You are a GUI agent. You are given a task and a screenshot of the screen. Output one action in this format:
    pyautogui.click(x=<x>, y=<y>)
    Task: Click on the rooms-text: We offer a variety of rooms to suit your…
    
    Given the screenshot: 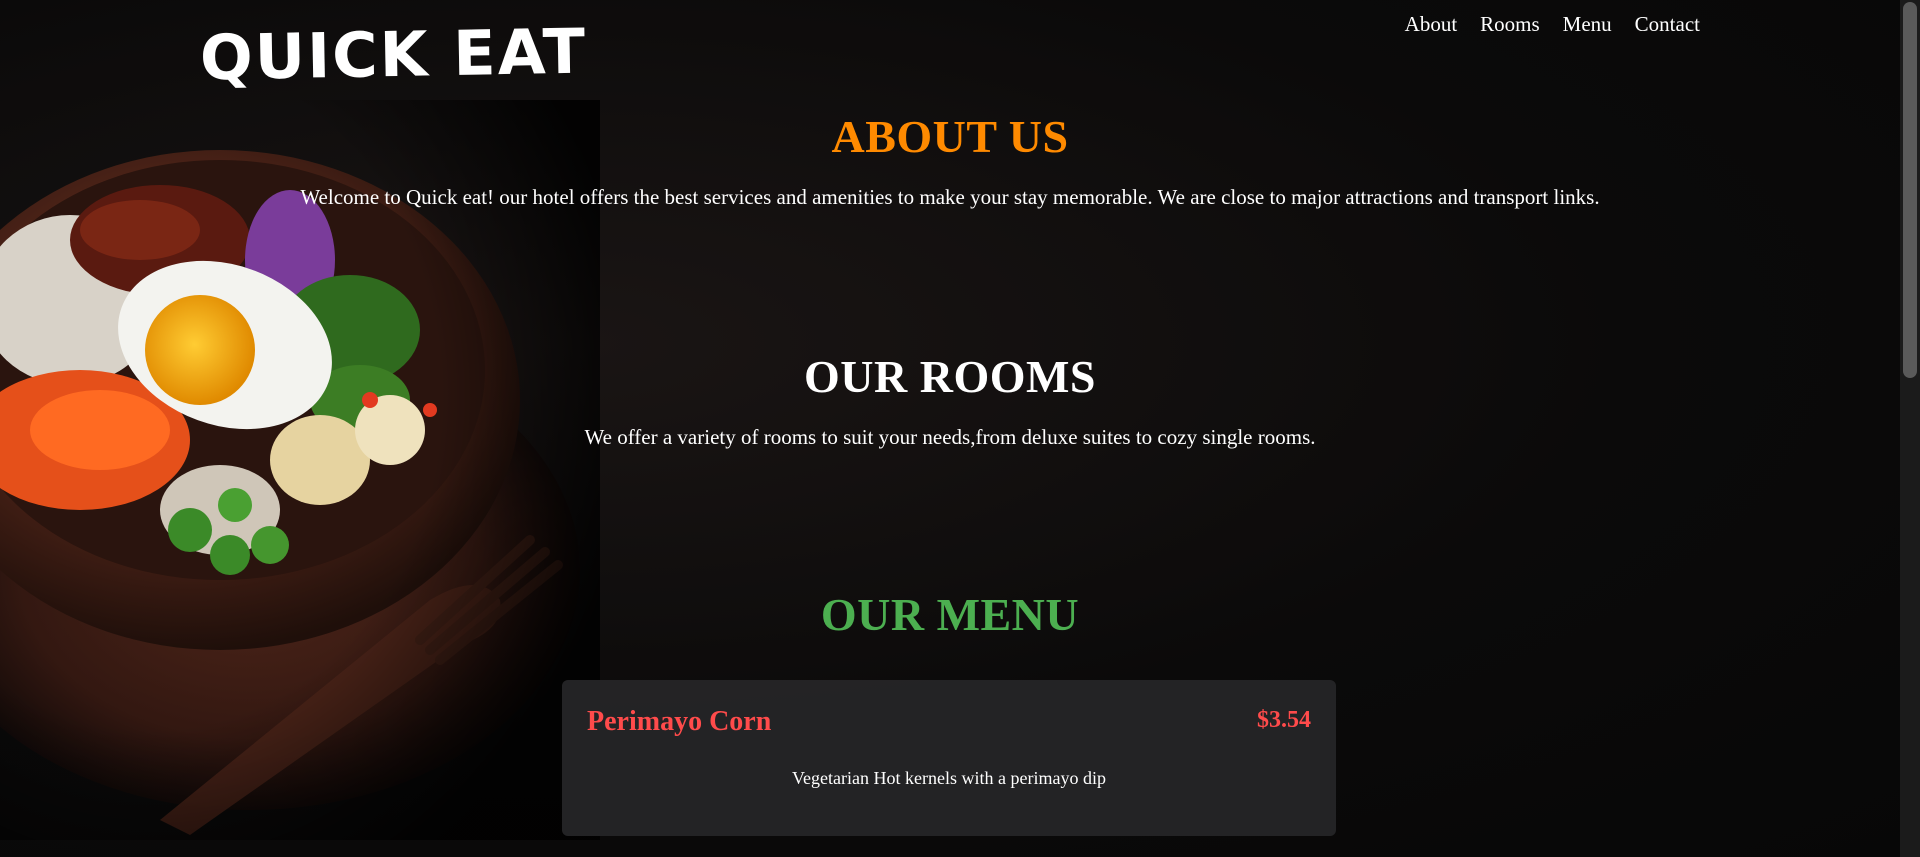 What is the action you would take?
    pyautogui.click(x=950, y=437)
    